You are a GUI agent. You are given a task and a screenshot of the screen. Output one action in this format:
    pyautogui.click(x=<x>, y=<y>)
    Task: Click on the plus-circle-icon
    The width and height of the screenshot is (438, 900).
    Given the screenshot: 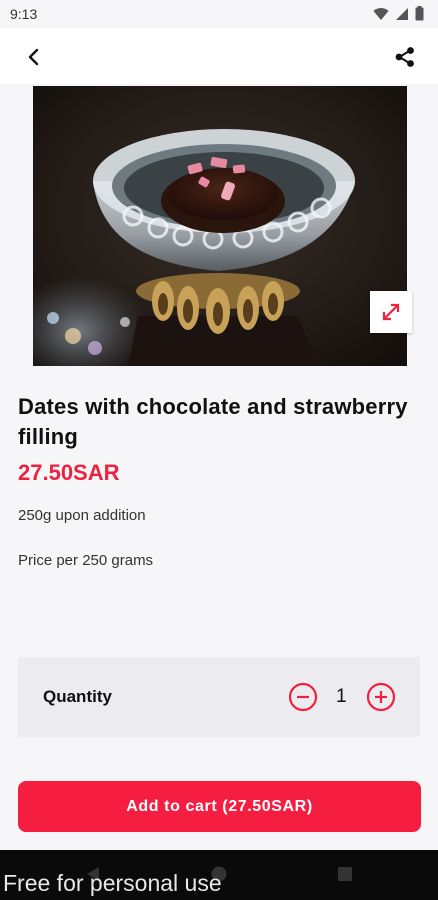 What is the action you would take?
    pyautogui.click(x=381, y=697)
    